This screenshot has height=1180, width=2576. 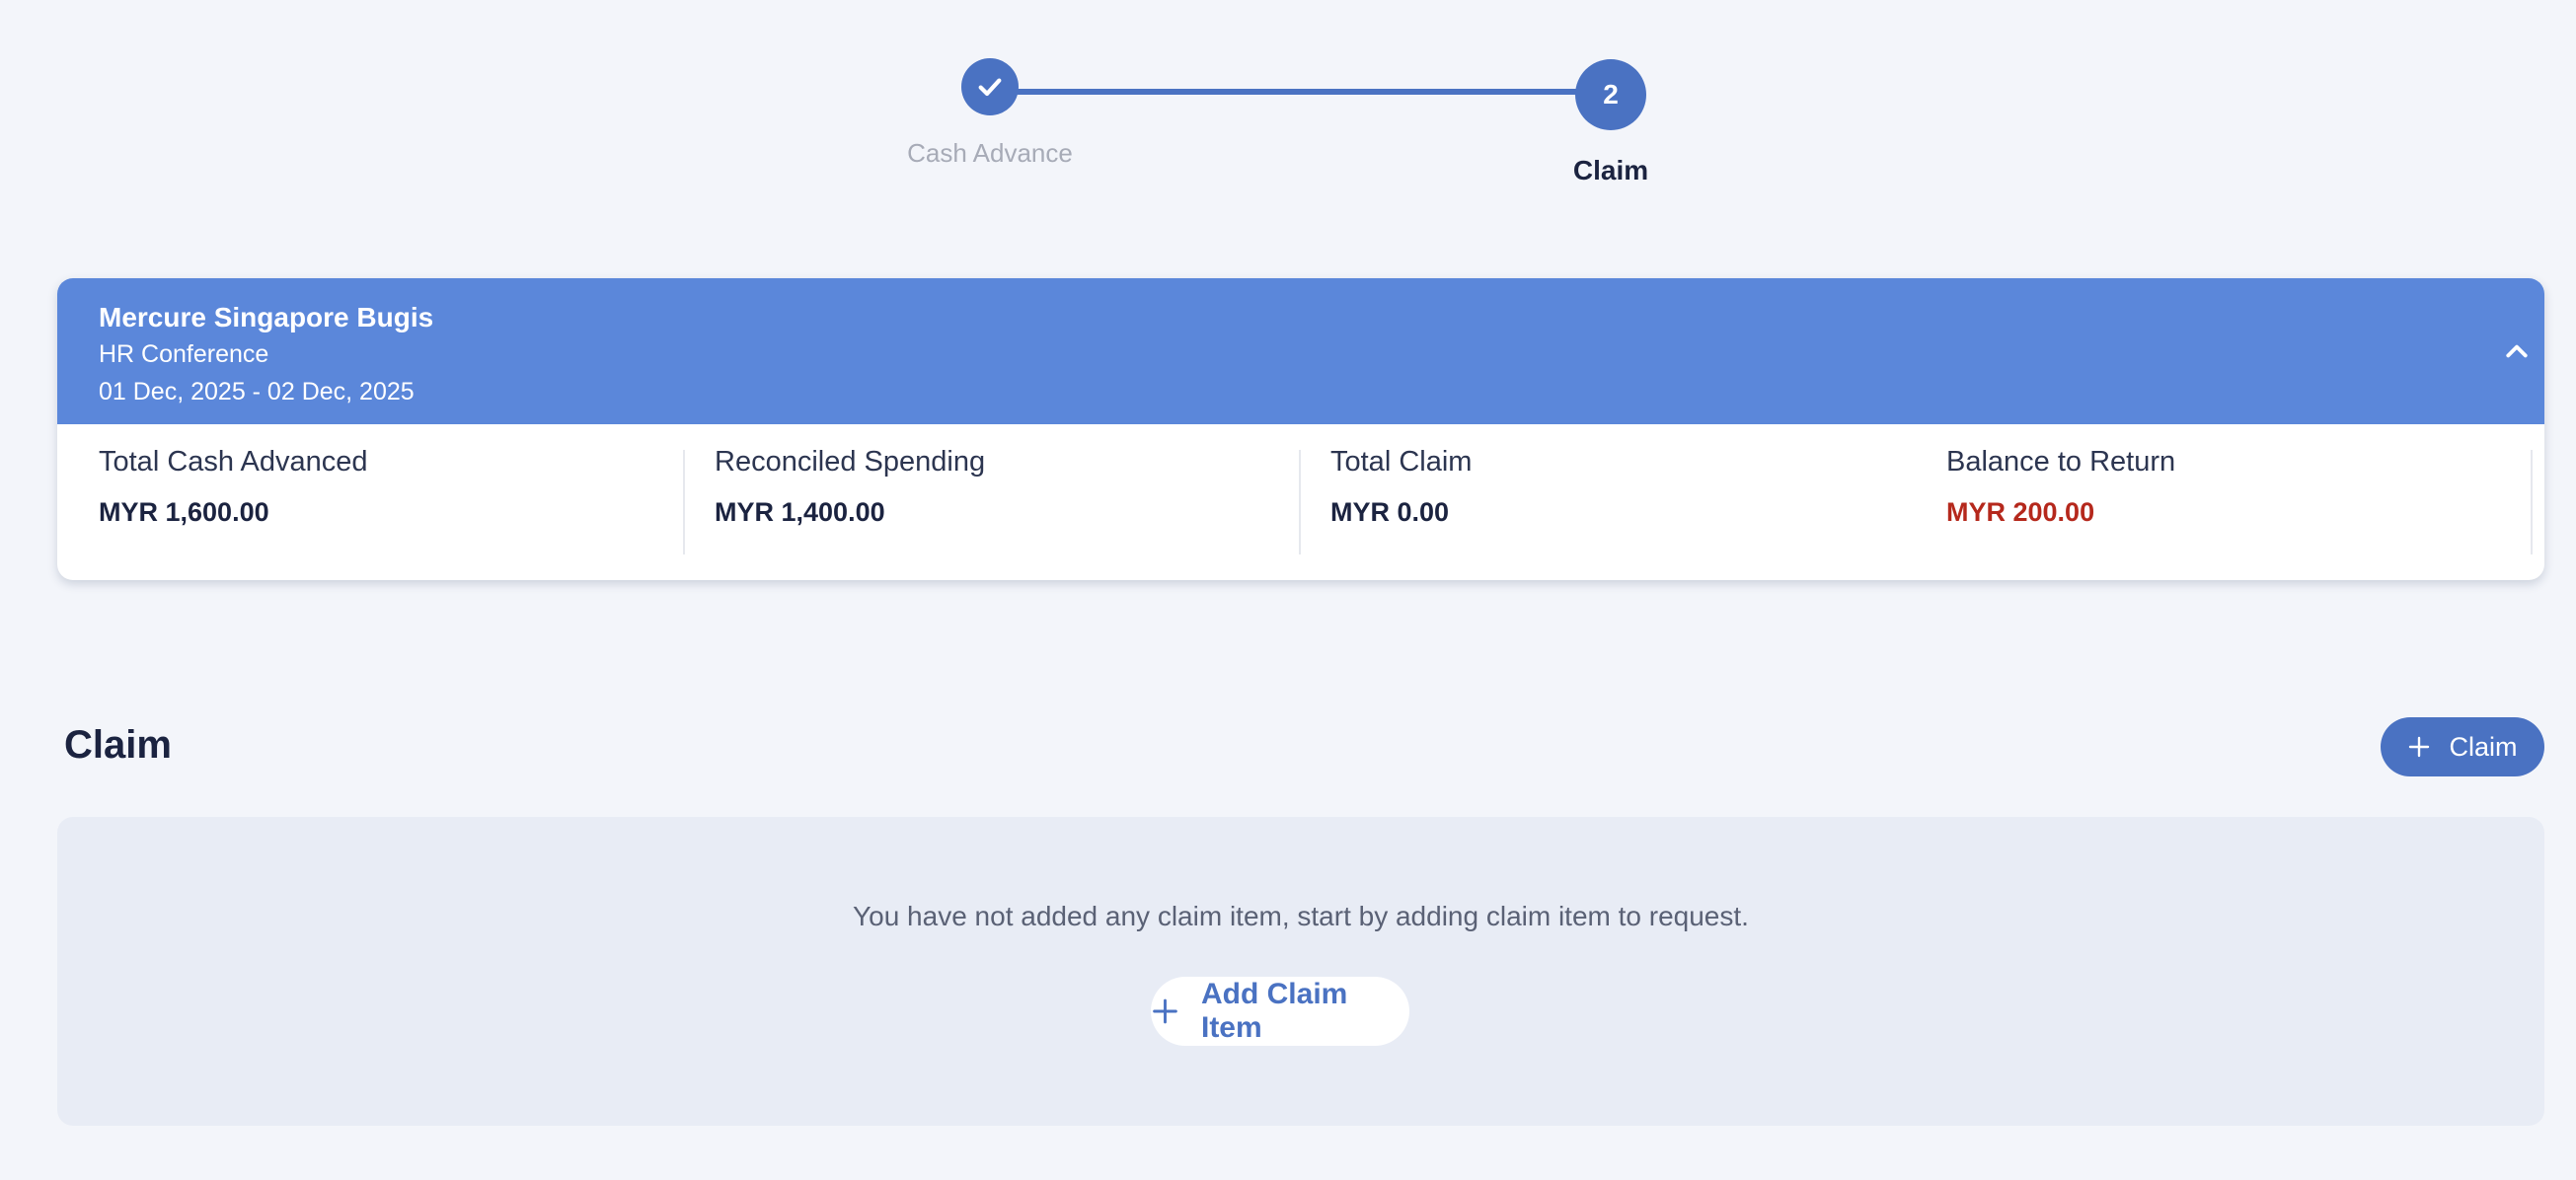 I want to click on collapse-toggle-button, so click(x=2517, y=351).